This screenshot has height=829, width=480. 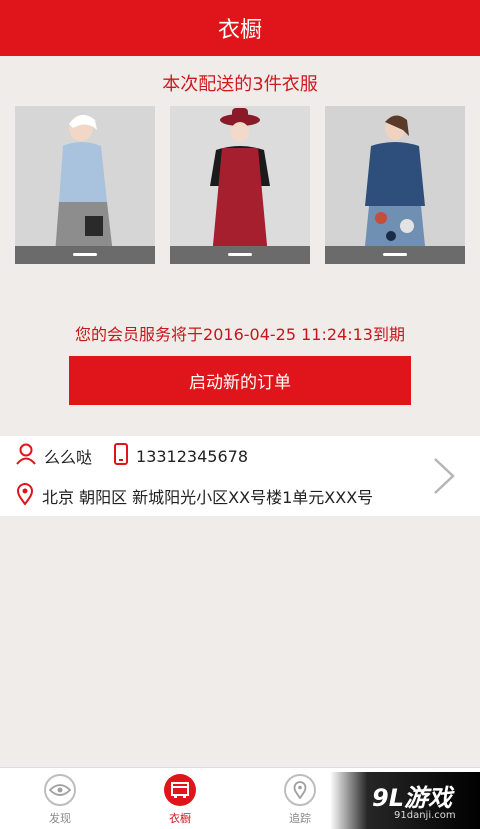 I want to click on address-card: 么么哒 13312345678 北京 朝阳区 新城阳光小区XX号楼1单元XXX号, so click(x=240, y=476).